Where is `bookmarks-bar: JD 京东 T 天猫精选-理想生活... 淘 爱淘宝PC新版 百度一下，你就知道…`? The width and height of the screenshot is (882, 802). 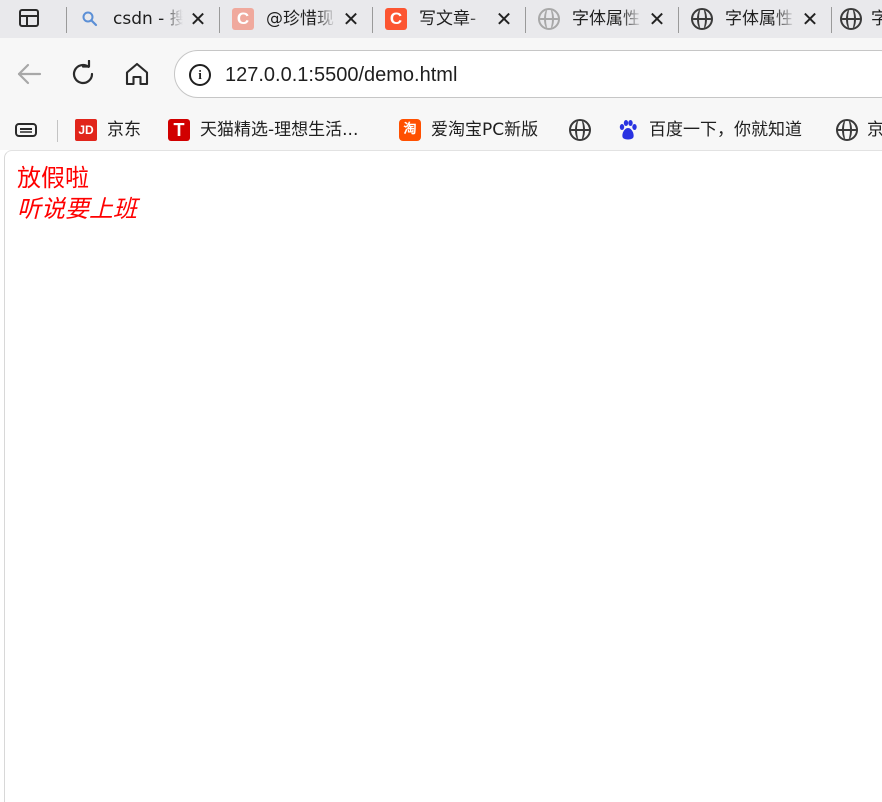
bookmarks-bar: JD 京东 T 天猫精选-理想生活... 淘 爱淘宝PC新版 百度一下，你就知道… is located at coordinates (441, 130).